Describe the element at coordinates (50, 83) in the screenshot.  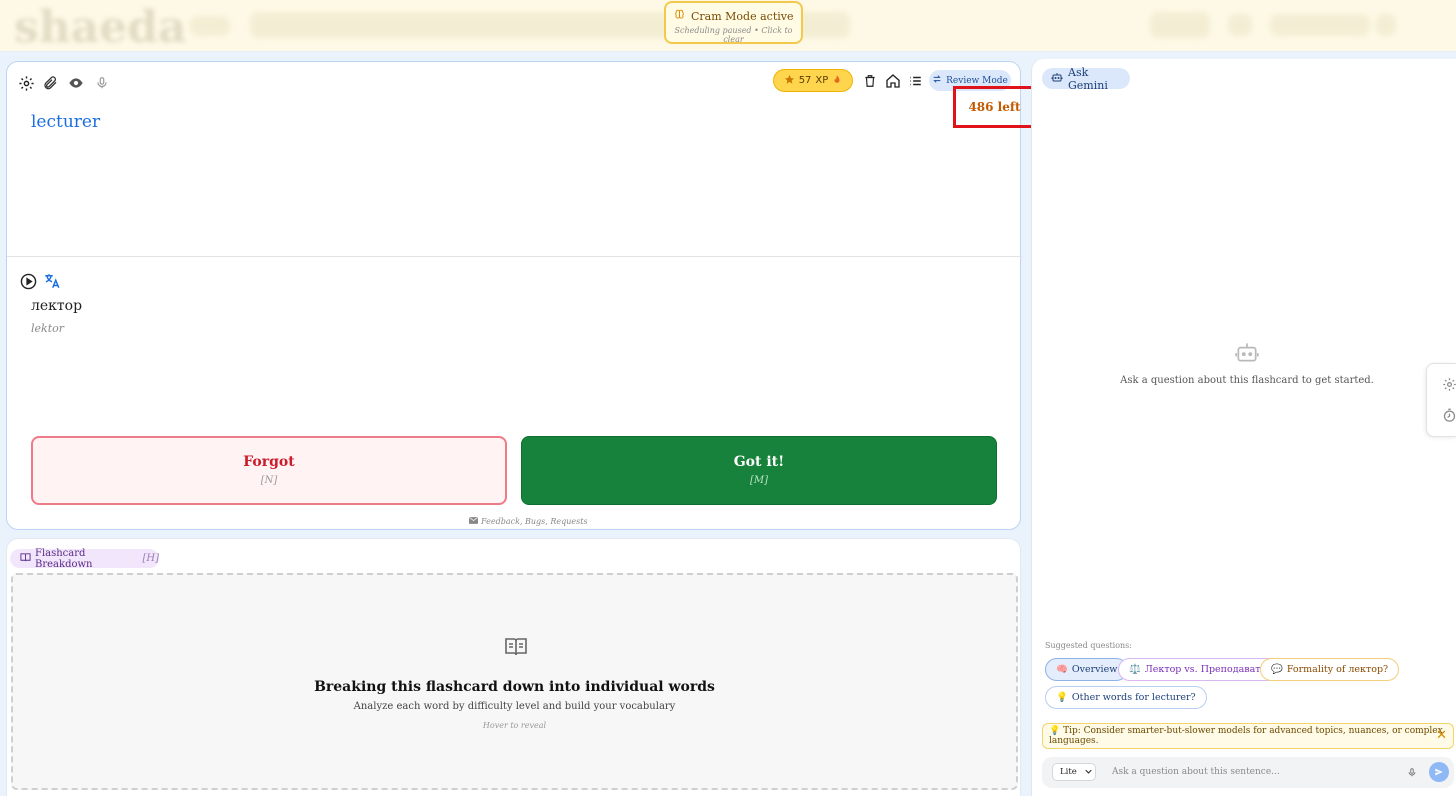
I see `paperclip-icon` at that location.